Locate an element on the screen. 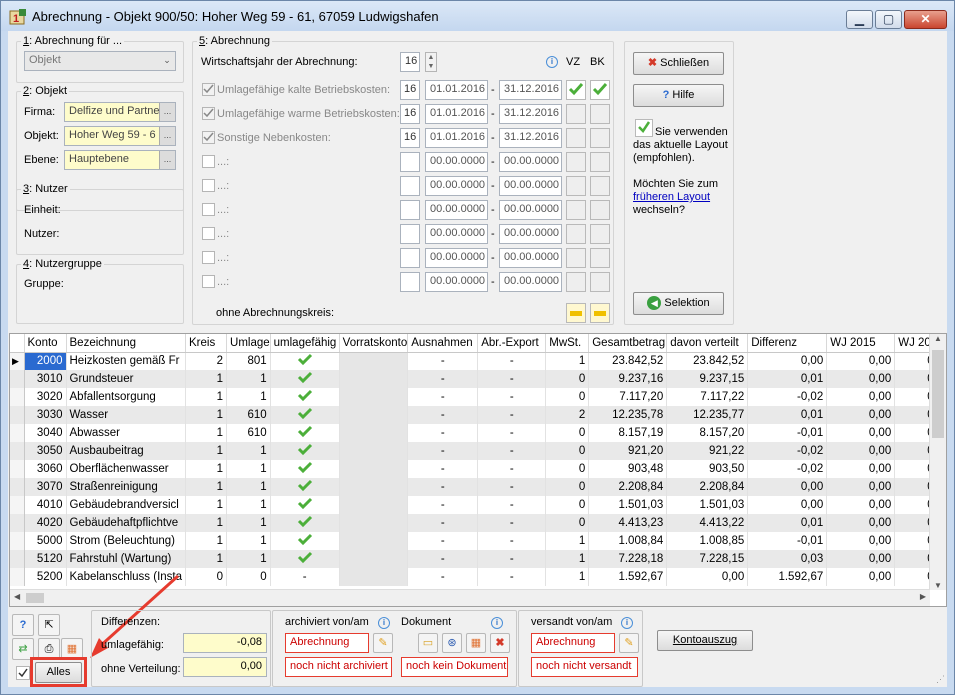 This screenshot has height=695, width=955. column-header: Kreis is located at coordinates (206, 343).